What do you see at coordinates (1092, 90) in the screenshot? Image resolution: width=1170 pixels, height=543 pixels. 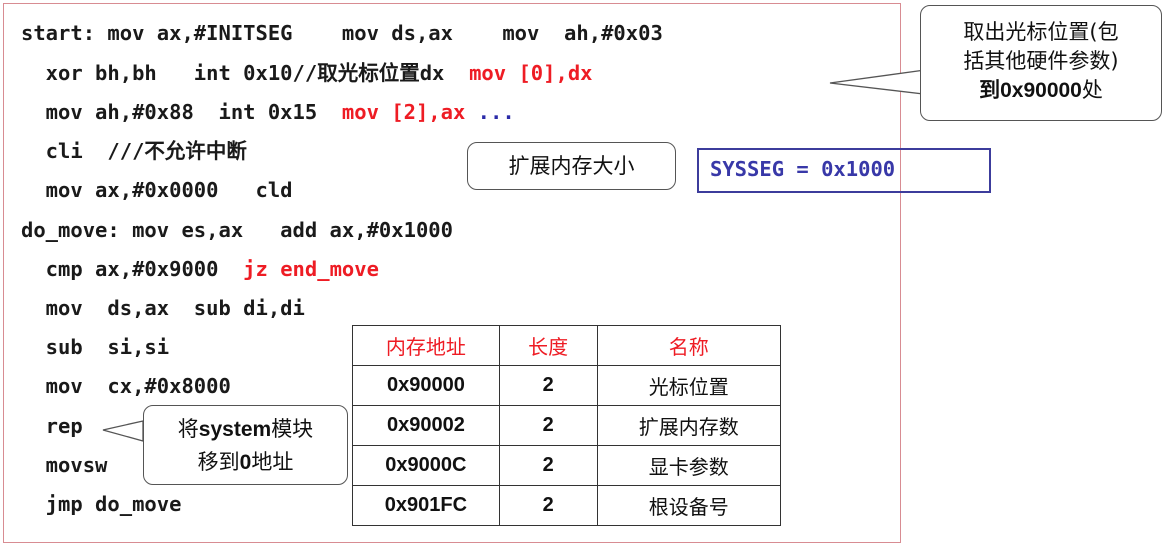 I see `cursor-callout-suffix: 处` at bounding box center [1092, 90].